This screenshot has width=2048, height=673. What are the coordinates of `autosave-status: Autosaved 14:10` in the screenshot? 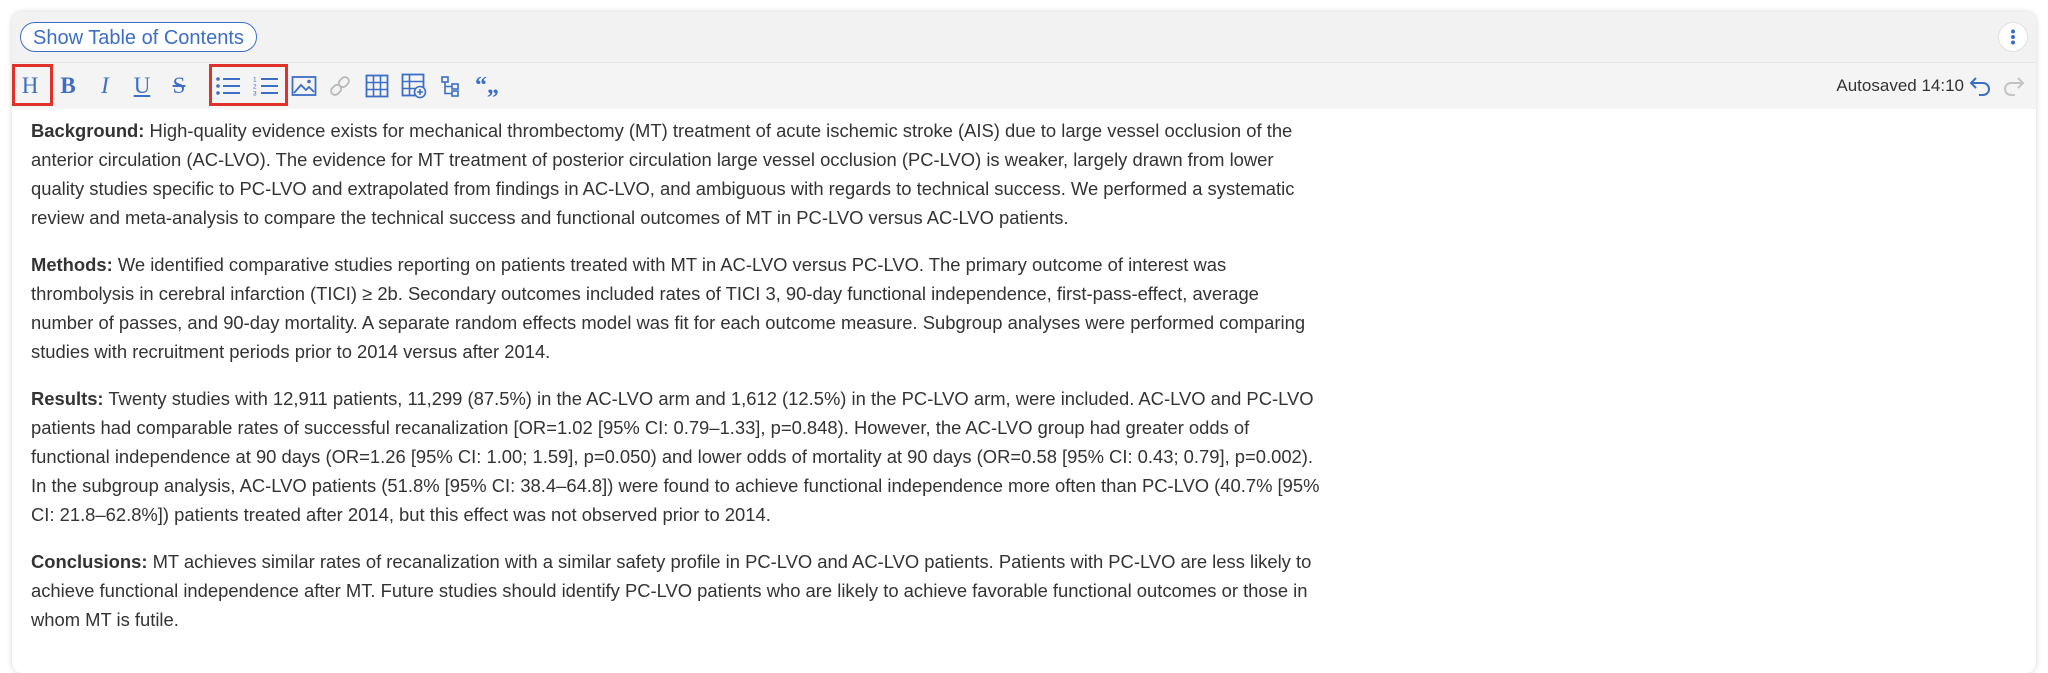 It's located at (1900, 85).